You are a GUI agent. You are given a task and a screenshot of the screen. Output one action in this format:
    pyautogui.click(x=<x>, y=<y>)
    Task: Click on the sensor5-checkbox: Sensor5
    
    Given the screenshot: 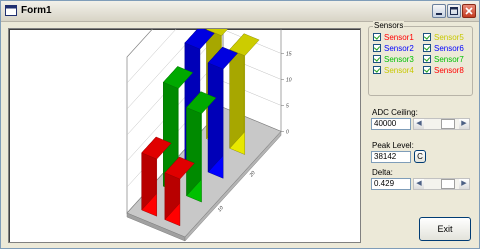 What is the action you would take?
    pyautogui.click(x=443, y=37)
    